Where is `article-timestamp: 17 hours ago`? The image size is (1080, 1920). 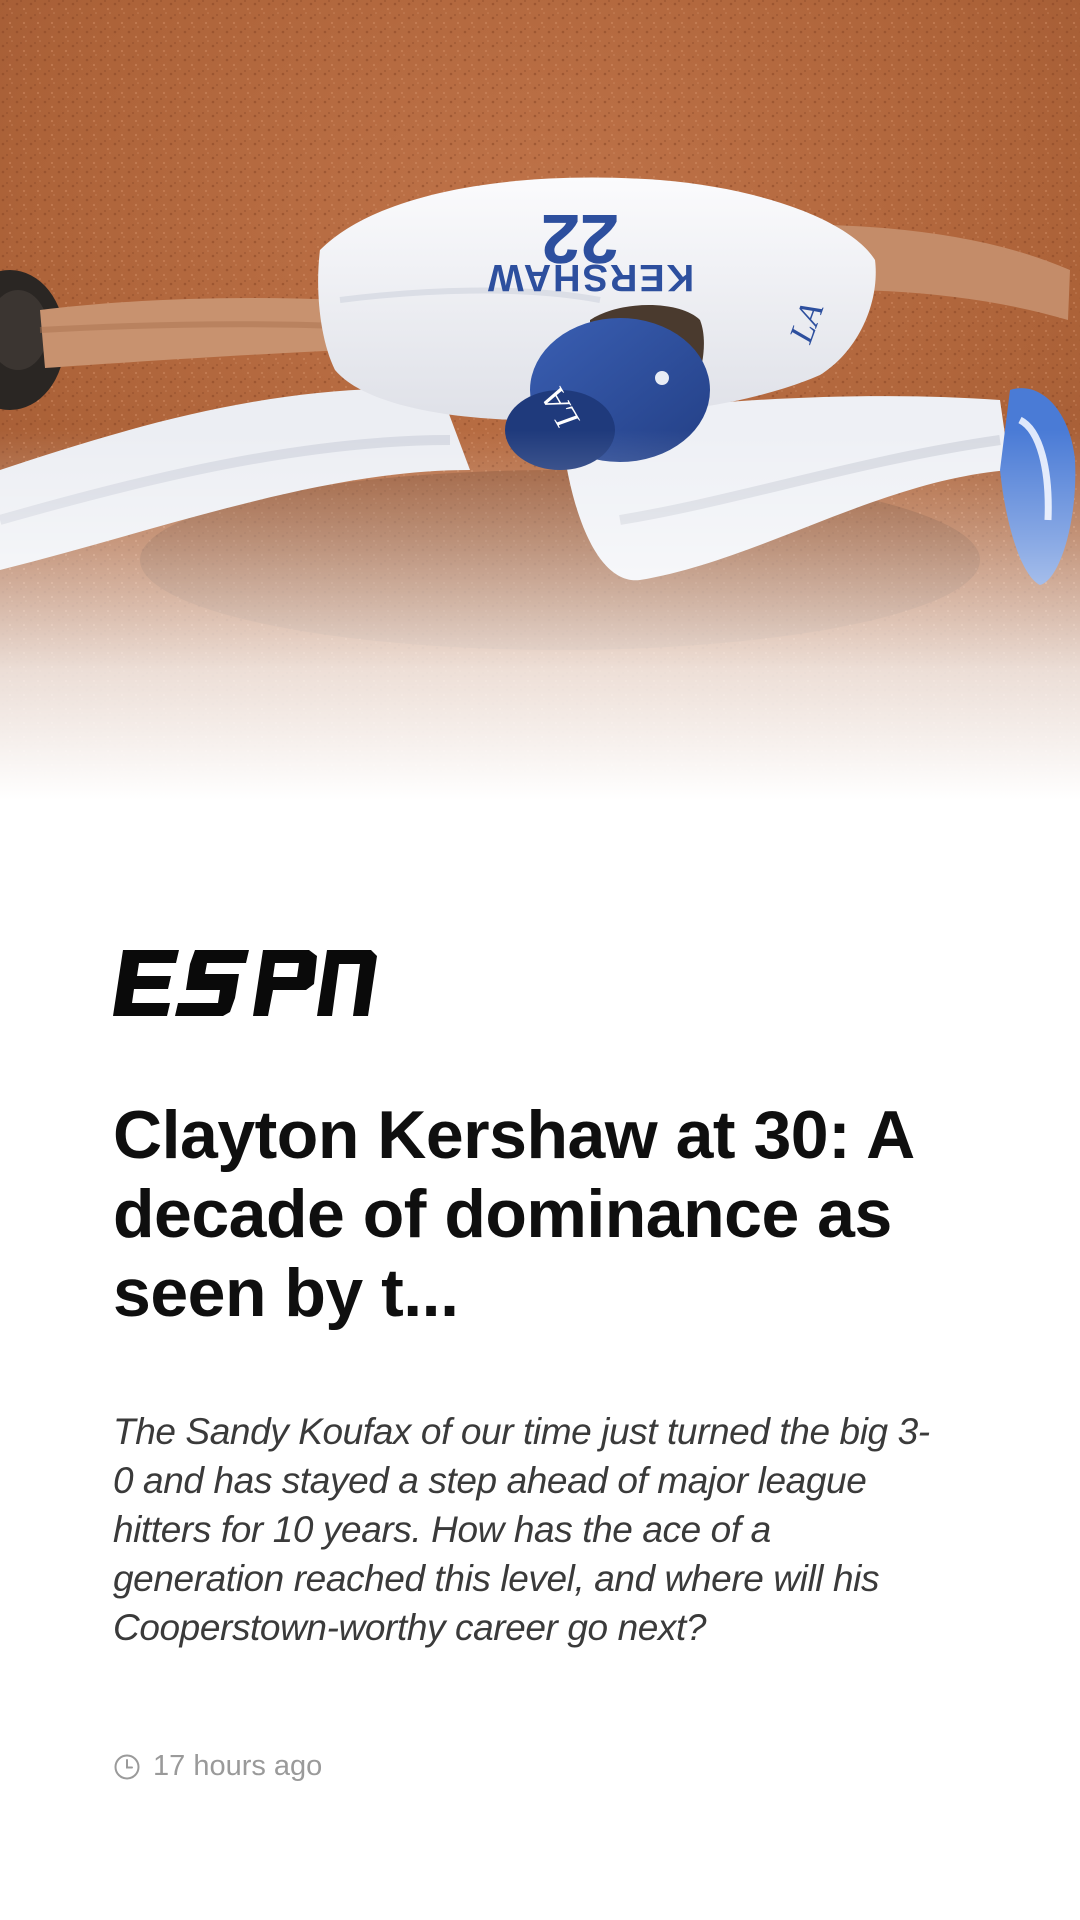
article-timestamp: 17 hours ago is located at coordinates (238, 1766).